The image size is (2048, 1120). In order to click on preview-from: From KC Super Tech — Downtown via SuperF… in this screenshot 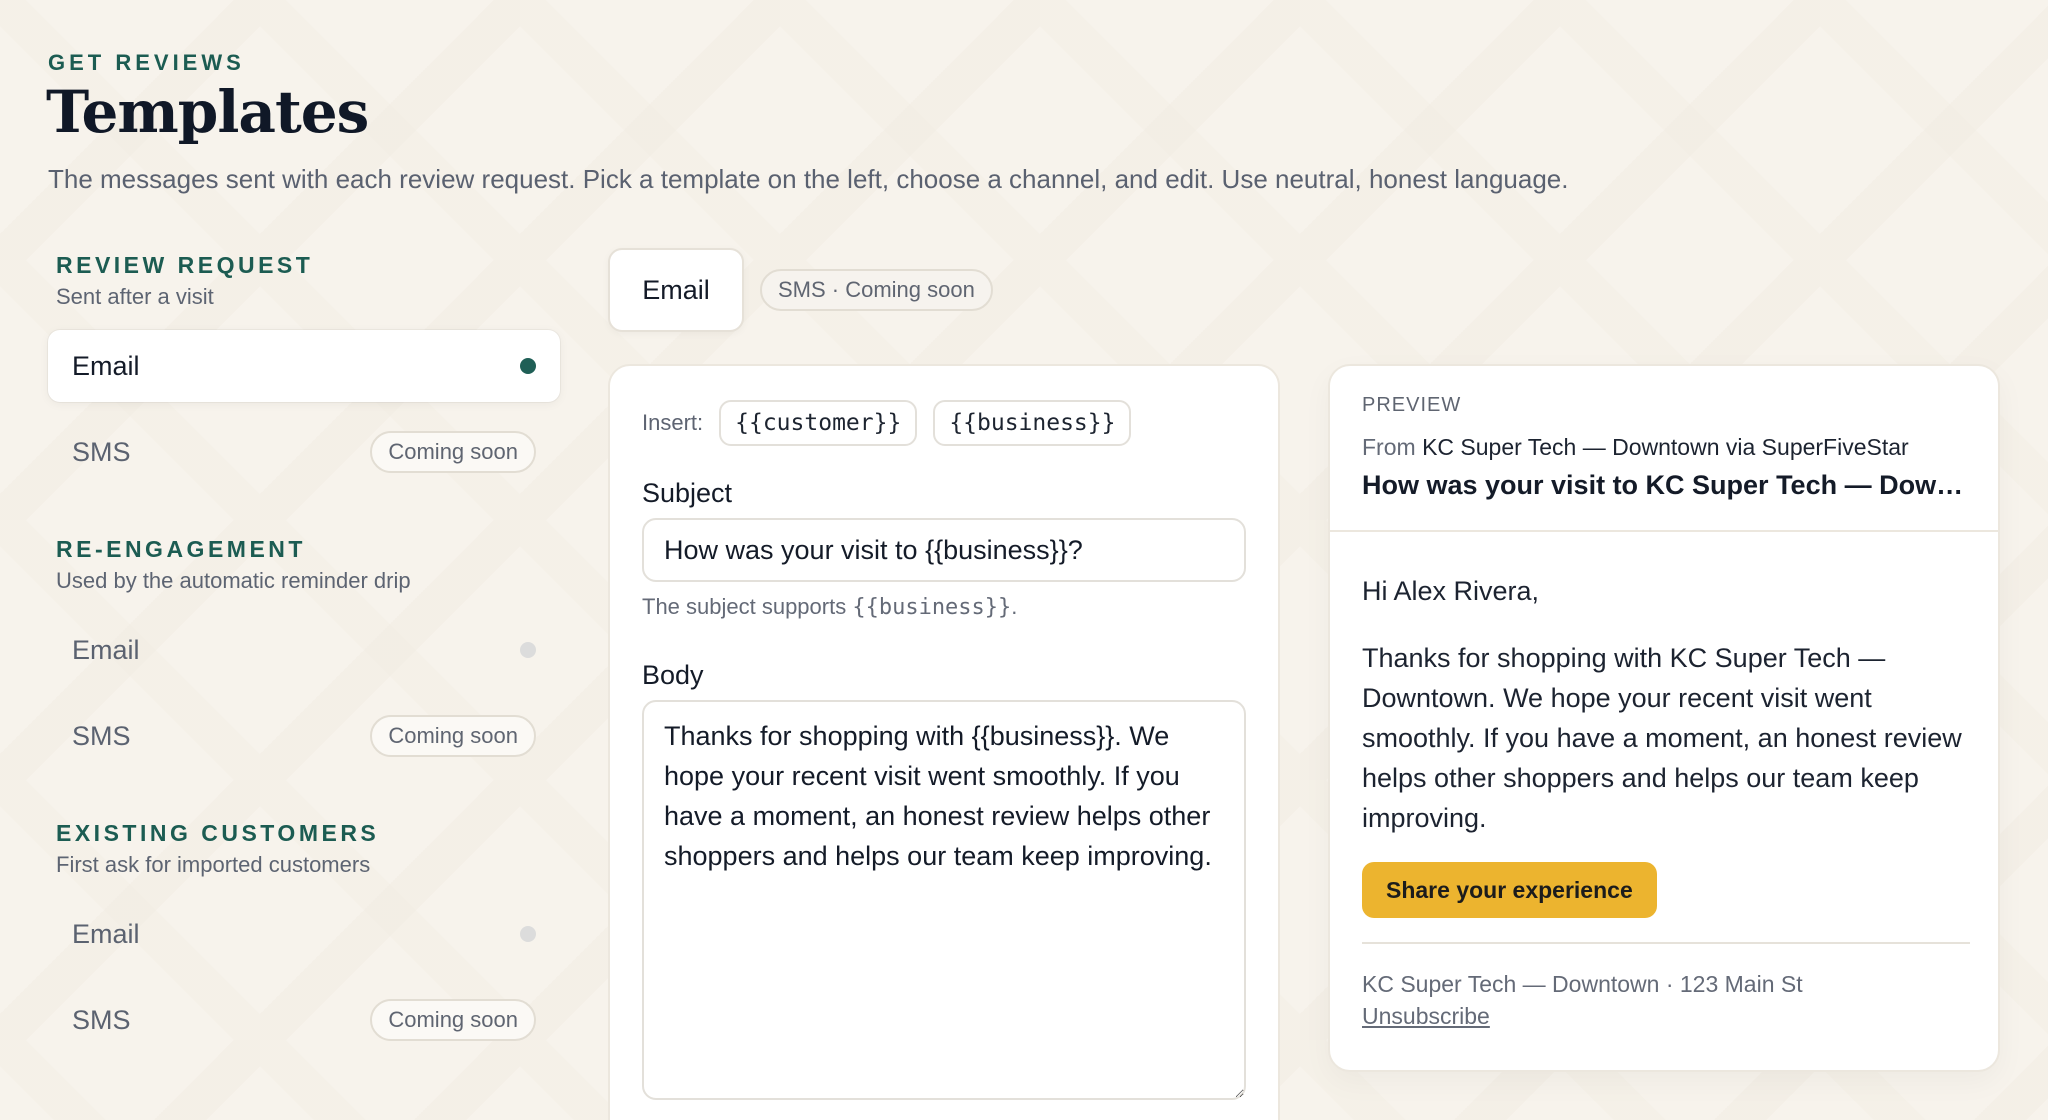, I will do `click(1635, 447)`.